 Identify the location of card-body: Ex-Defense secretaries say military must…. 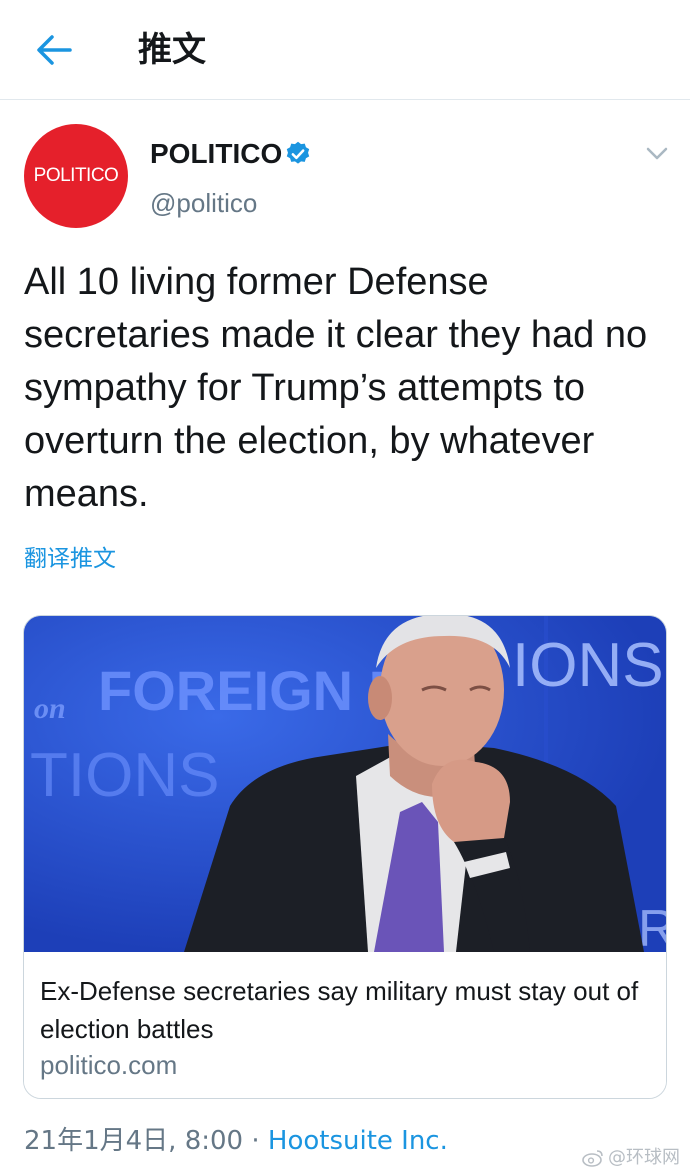
(345, 1025).